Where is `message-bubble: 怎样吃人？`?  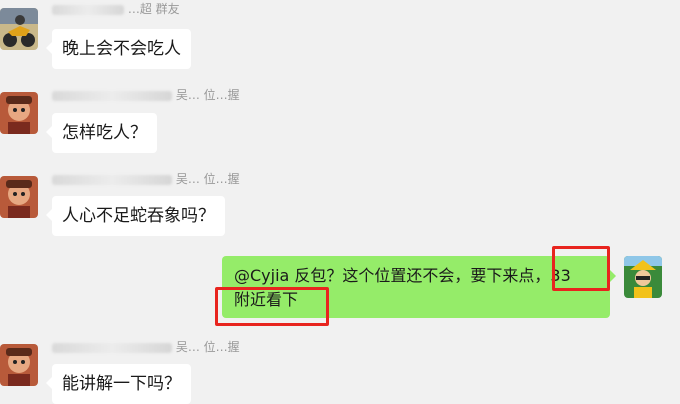
message-bubble: 怎样吃人？ is located at coordinates (101, 133).